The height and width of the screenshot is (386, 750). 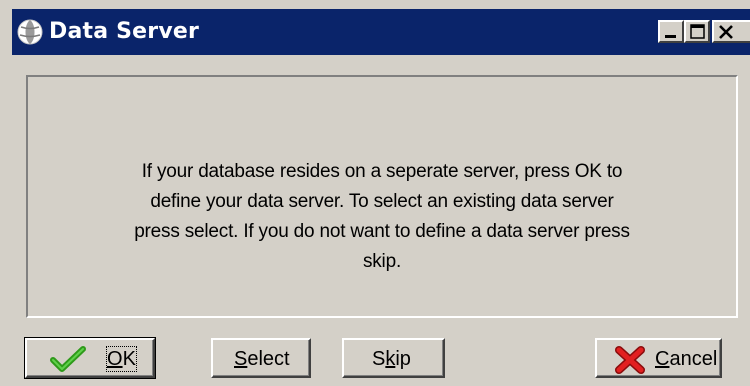 I want to click on window-title: Data Server, so click(x=124, y=31).